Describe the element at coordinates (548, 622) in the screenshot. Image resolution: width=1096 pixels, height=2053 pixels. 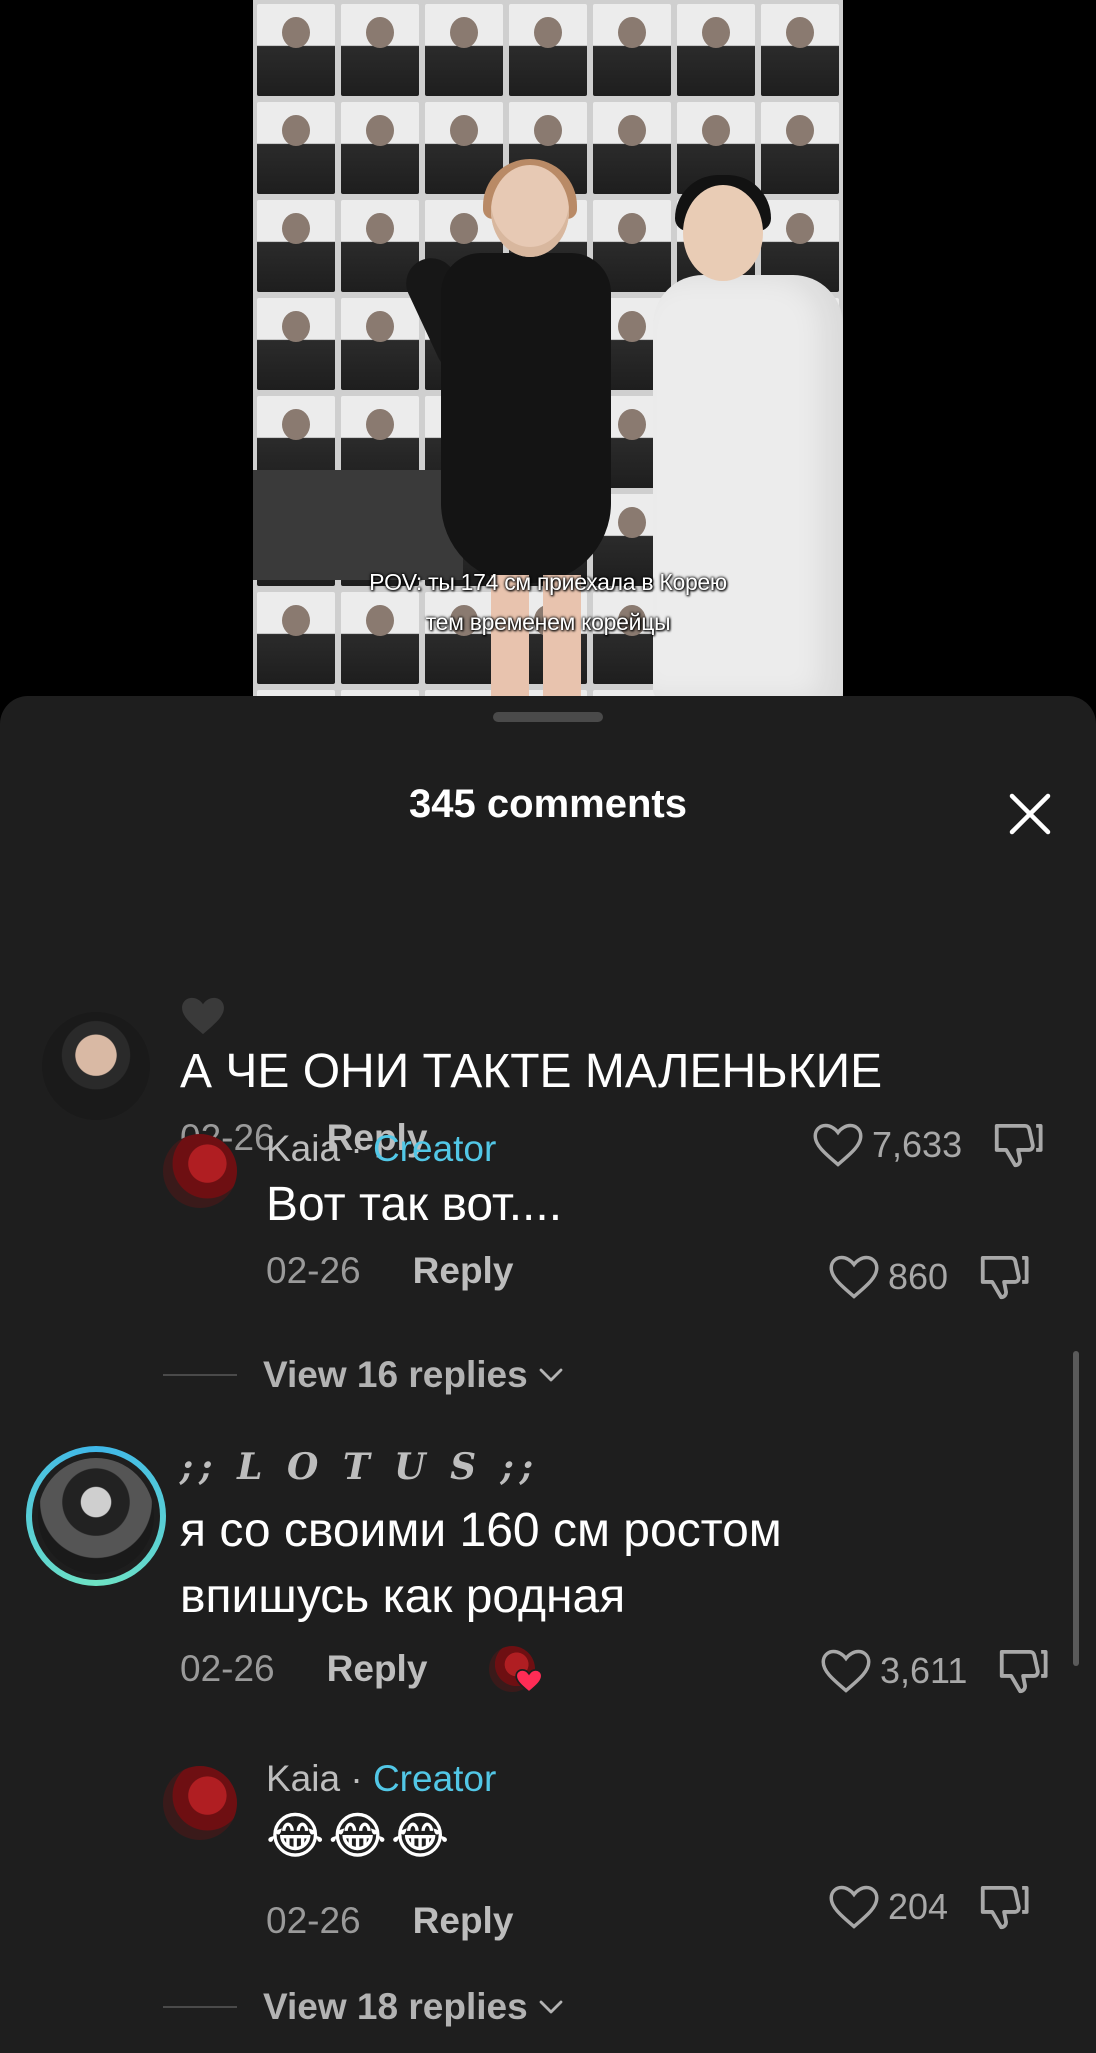
I see `video-caption-line-2: тем временем корейцы` at that location.